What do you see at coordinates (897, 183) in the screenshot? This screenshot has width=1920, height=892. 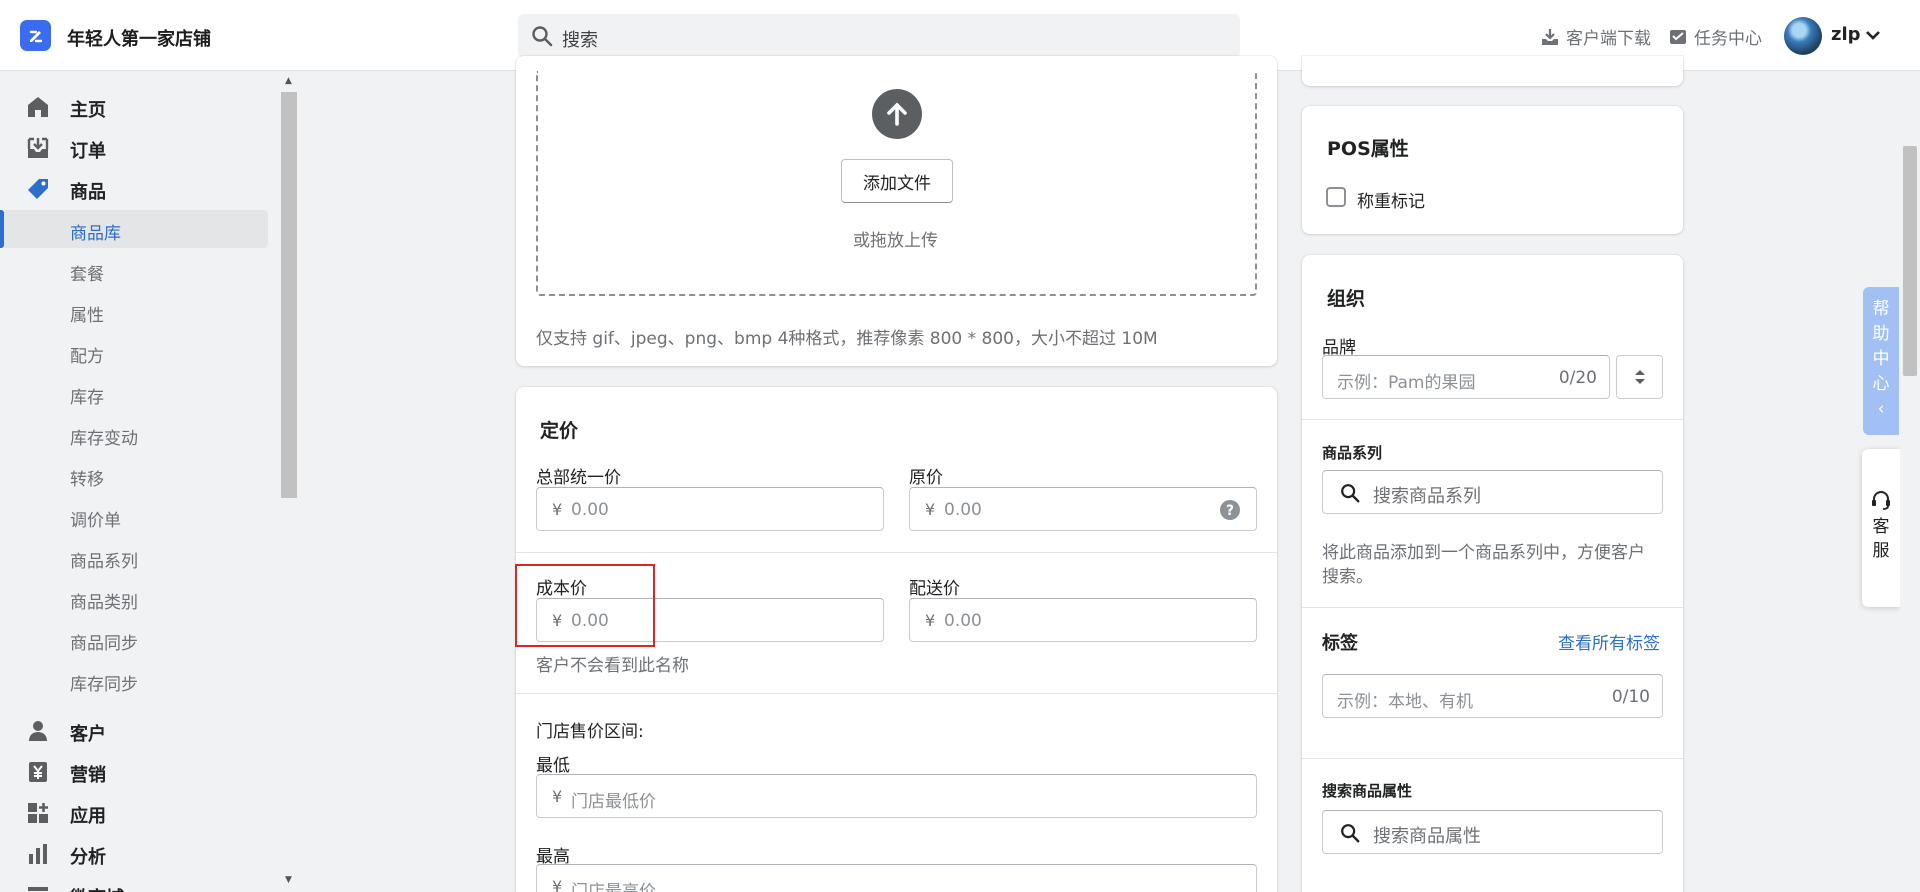 I see `add-file-label: 添加文件` at bounding box center [897, 183].